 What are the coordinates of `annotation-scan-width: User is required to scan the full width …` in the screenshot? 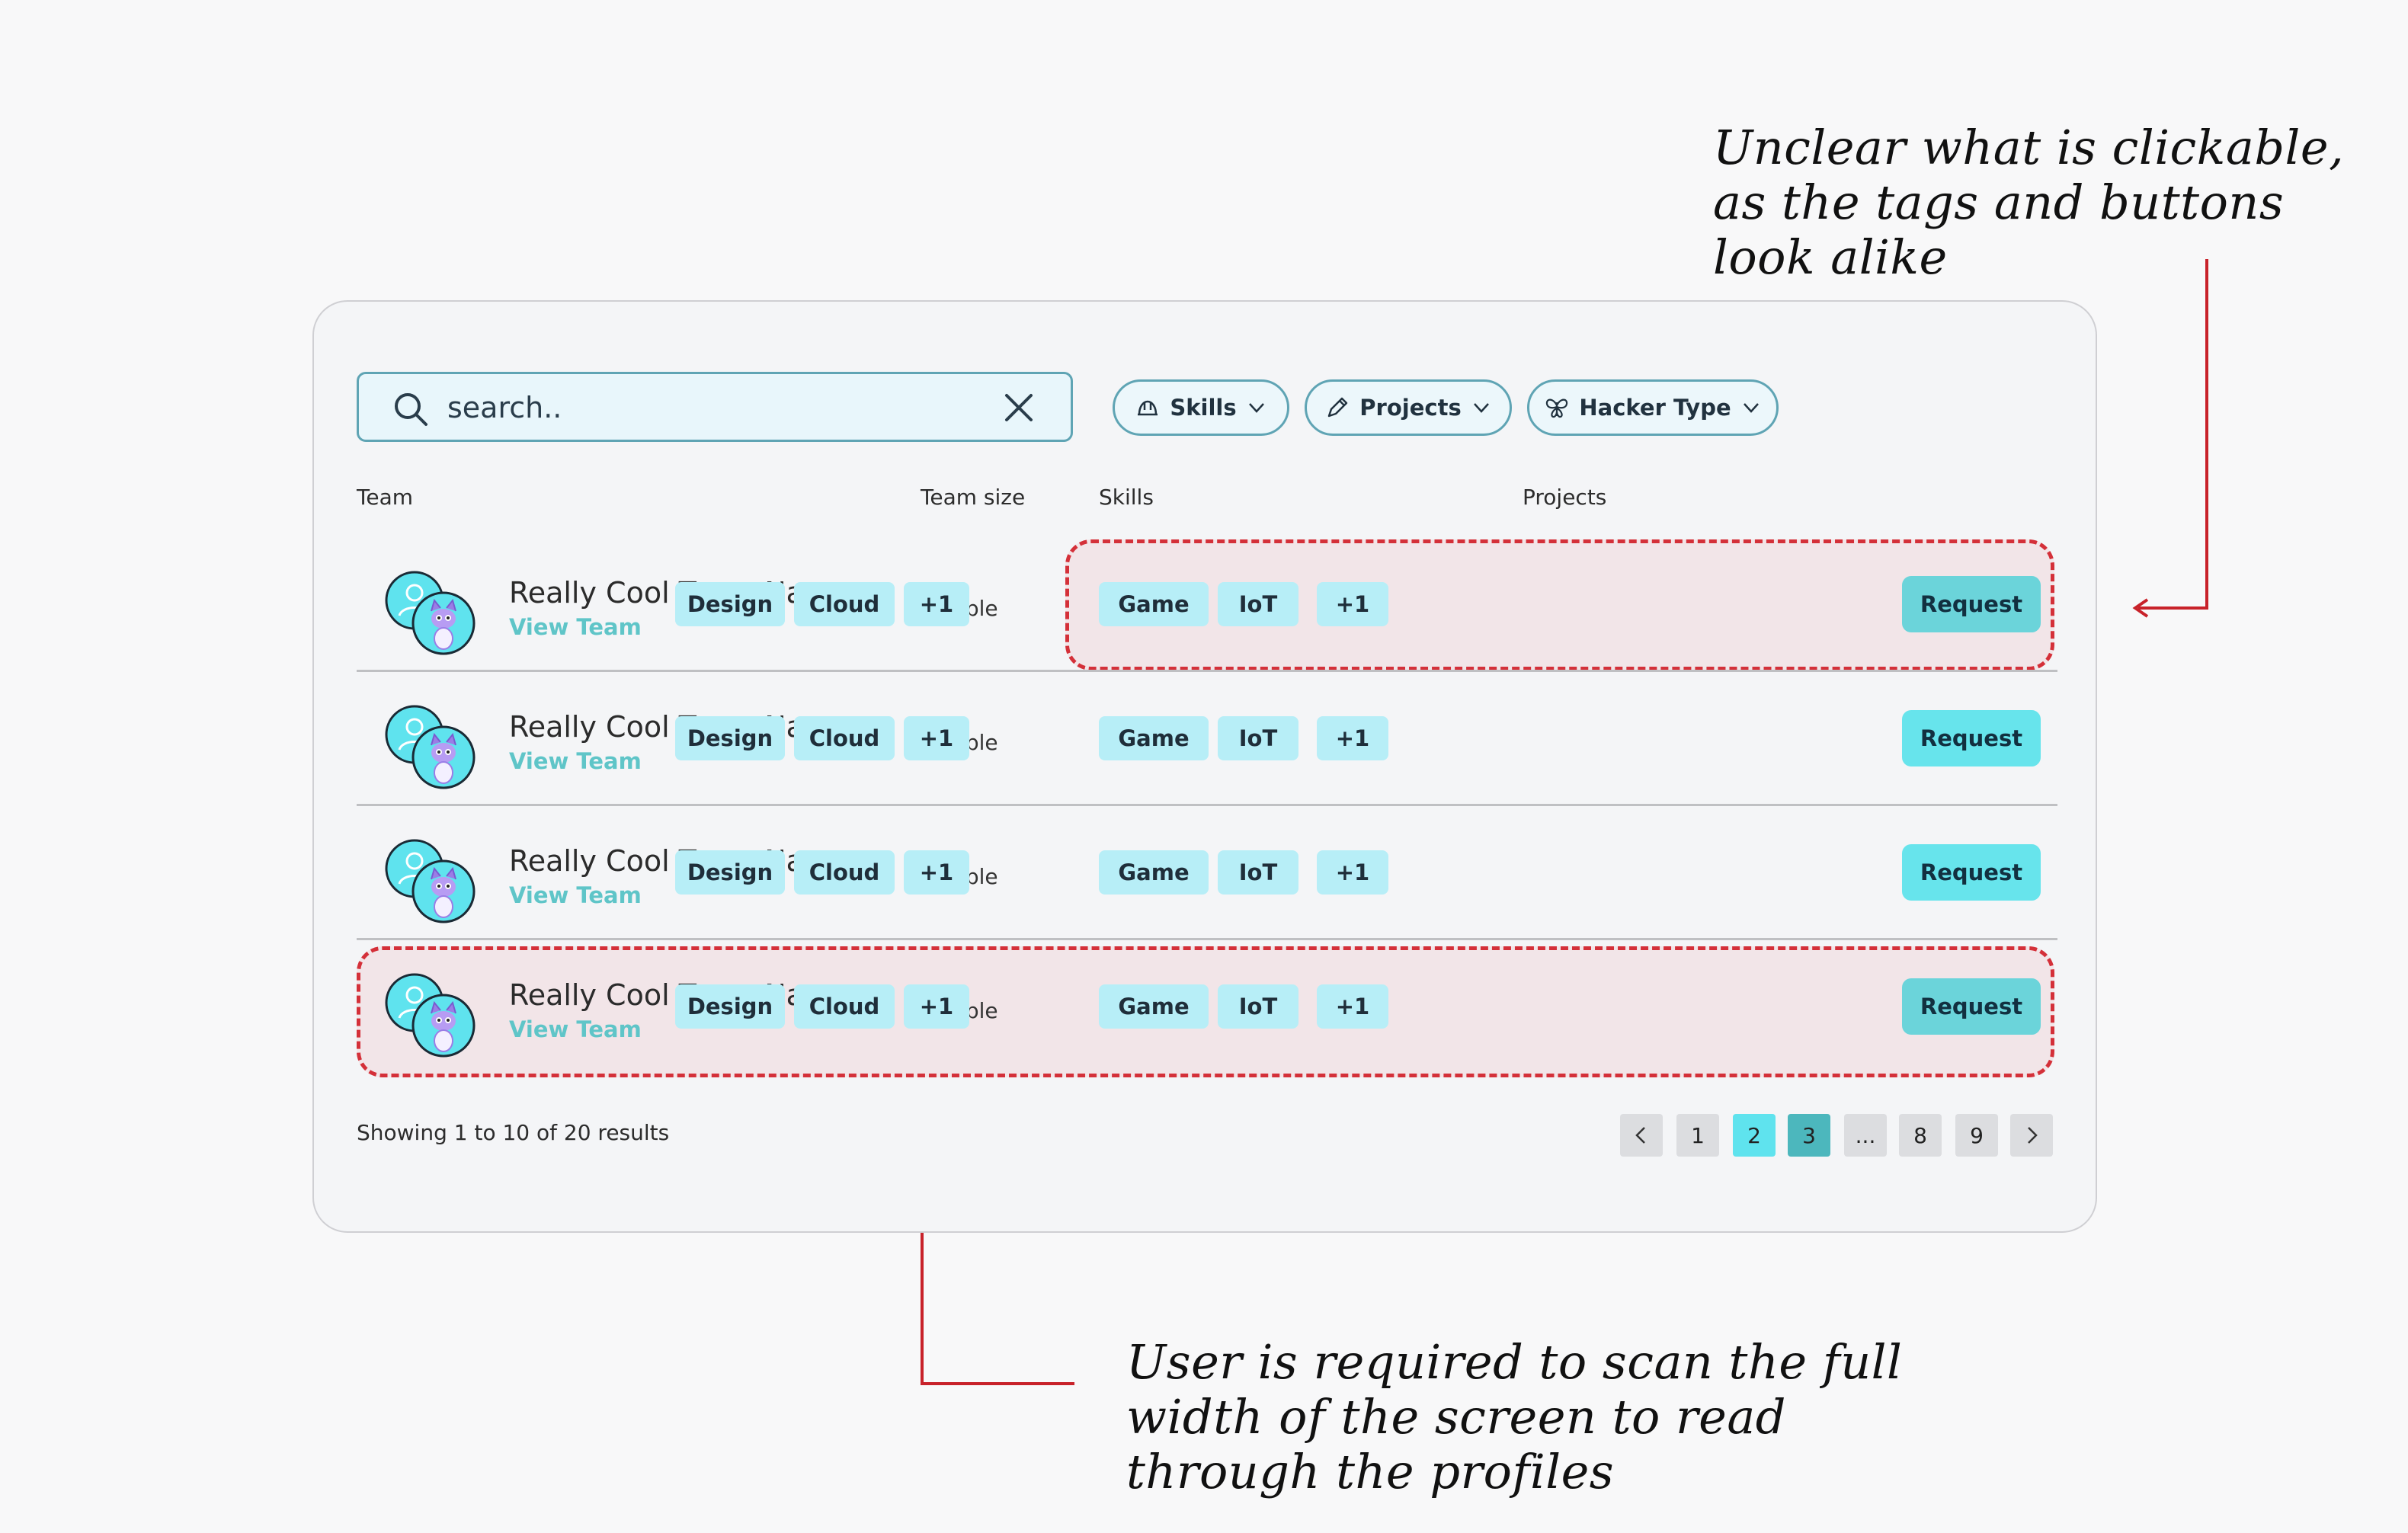 It's located at (1514, 1416).